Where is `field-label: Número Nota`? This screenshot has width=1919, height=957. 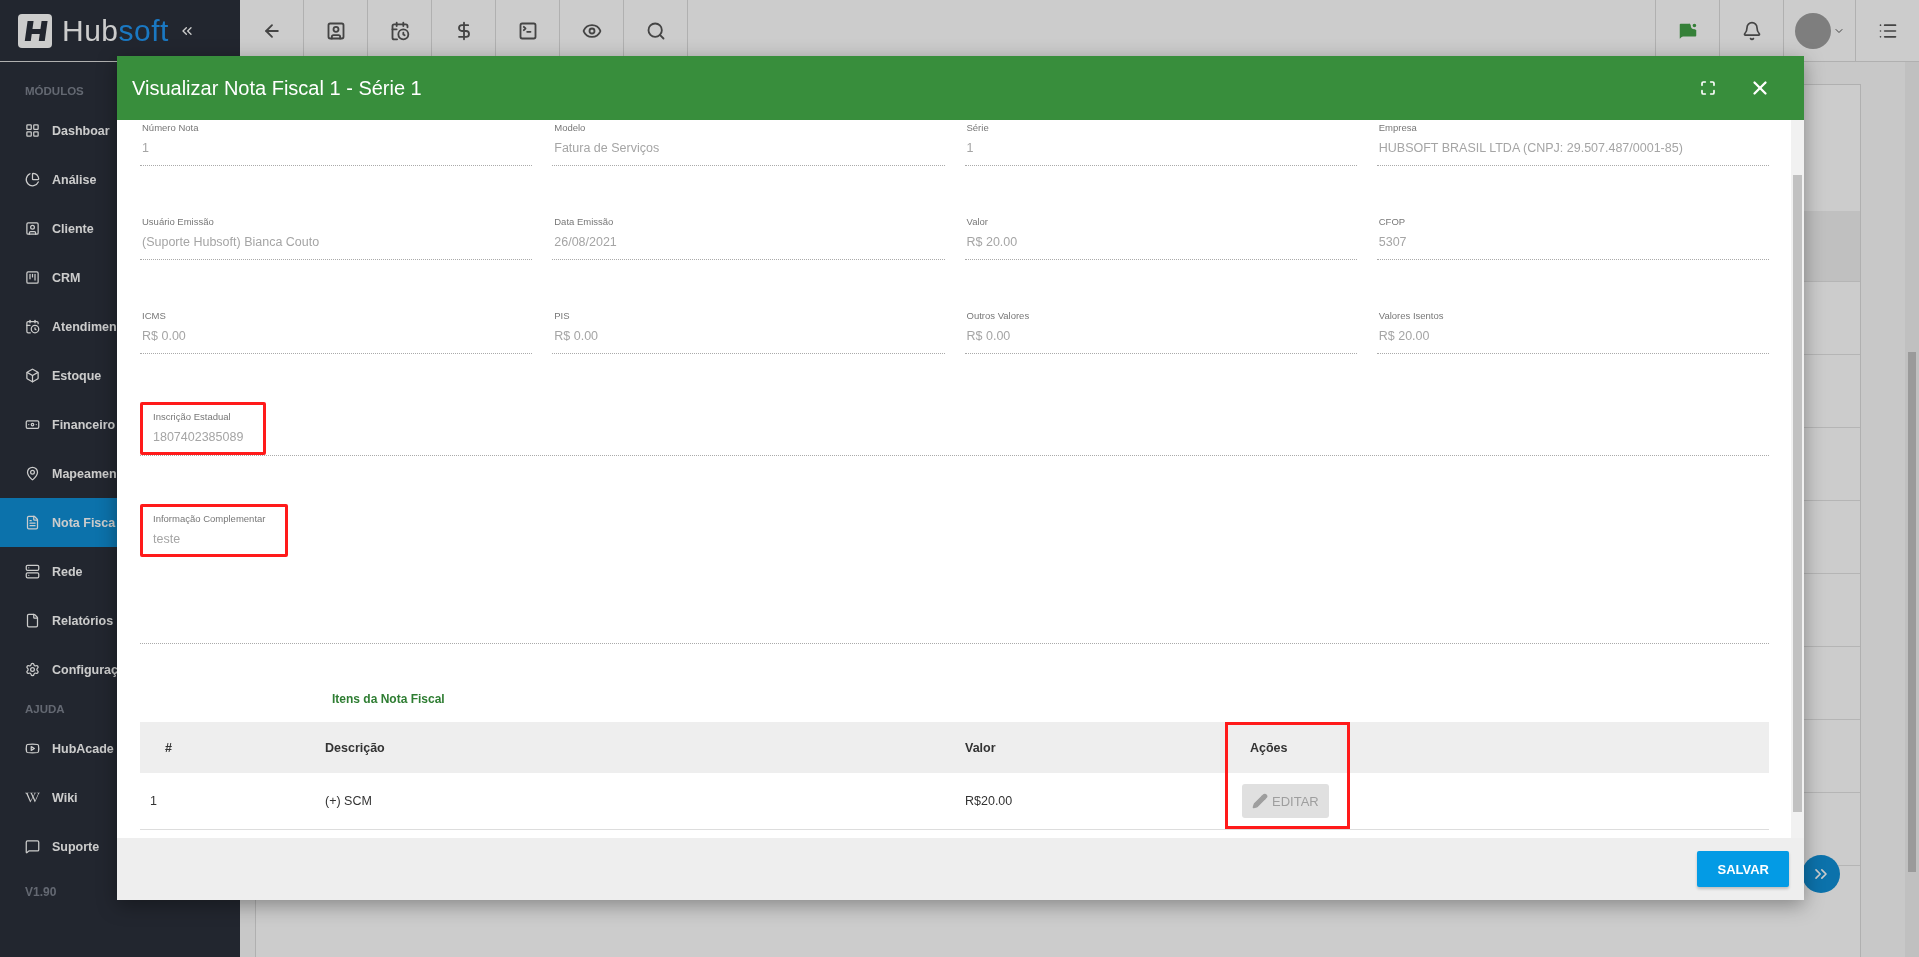 field-label: Número Nota is located at coordinates (170, 127).